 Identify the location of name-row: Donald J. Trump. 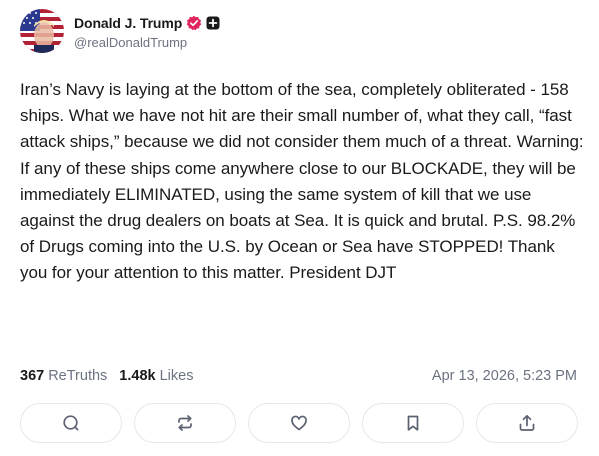
(147, 23).